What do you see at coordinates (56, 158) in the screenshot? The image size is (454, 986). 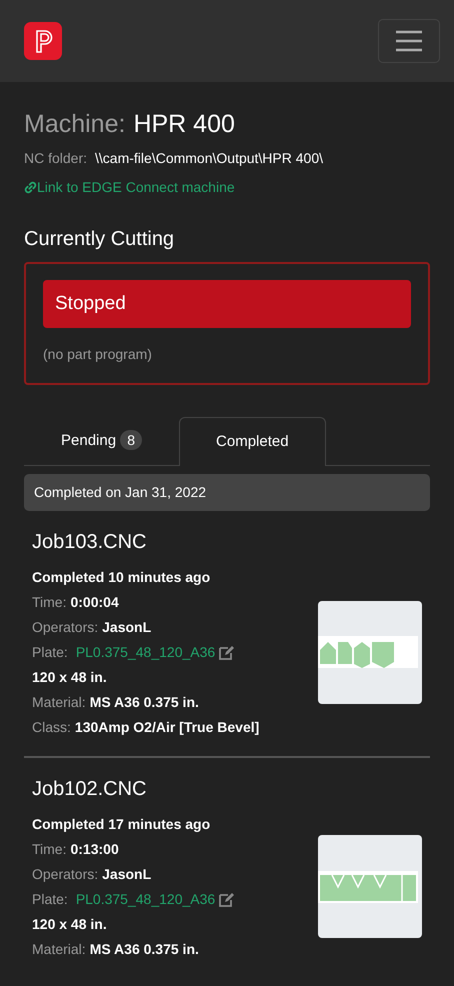 I see `folder-label: NC folder:` at bounding box center [56, 158].